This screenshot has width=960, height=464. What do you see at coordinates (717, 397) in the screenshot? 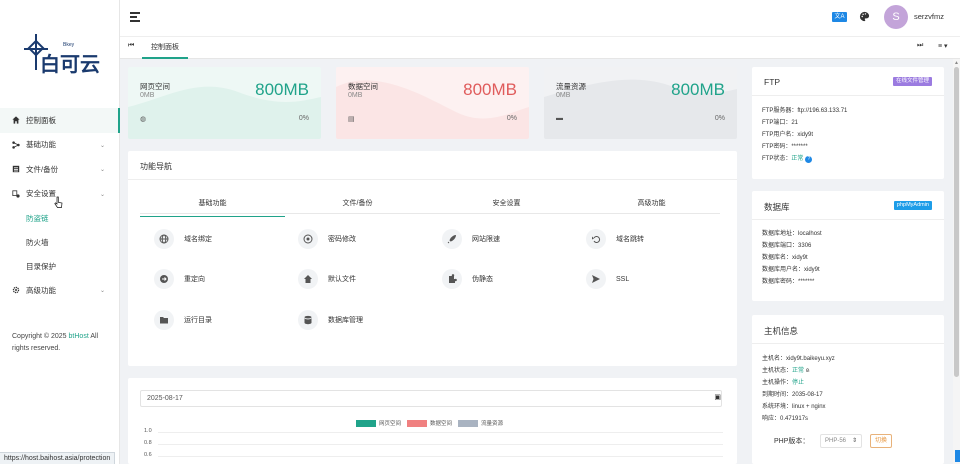
I see `calendar-icon: ▣` at bounding box center [717, 397].